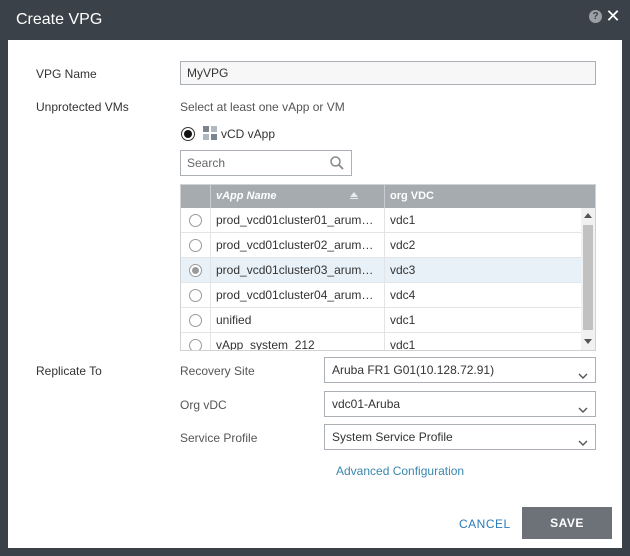  What do you see at coordinates (482, 295) in the screenshot?
I see `org-vdc-cell: vdc4` at bounding box center [482, 295].